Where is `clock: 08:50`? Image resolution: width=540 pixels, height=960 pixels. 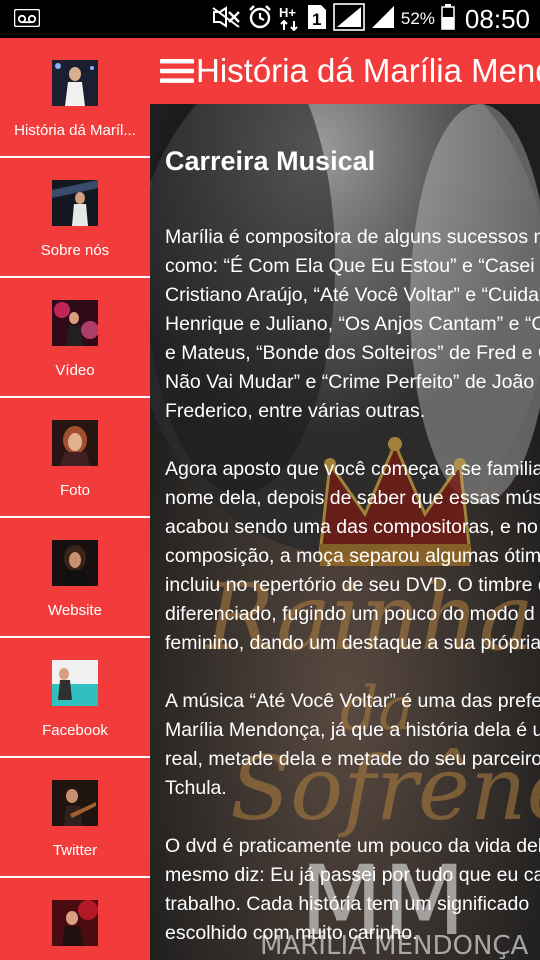 clock: 08:50 is located at coordinates (497, 18).